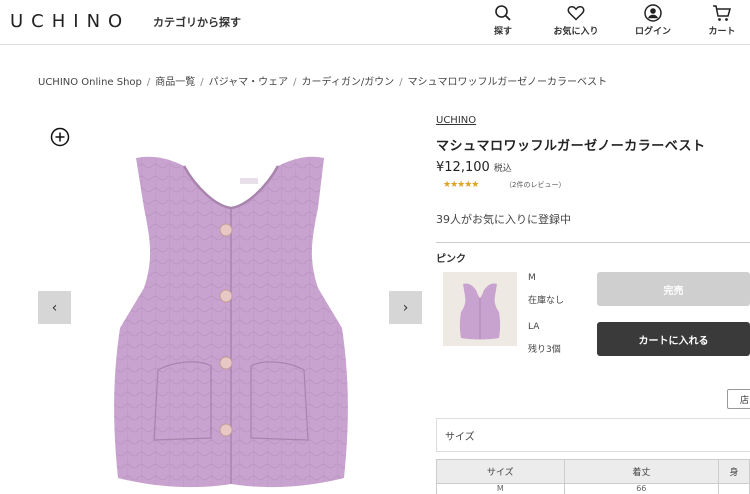 This screenshot has width=750, height=494. I want to click on nav-favorites: お気に入り, so click(576, 20).